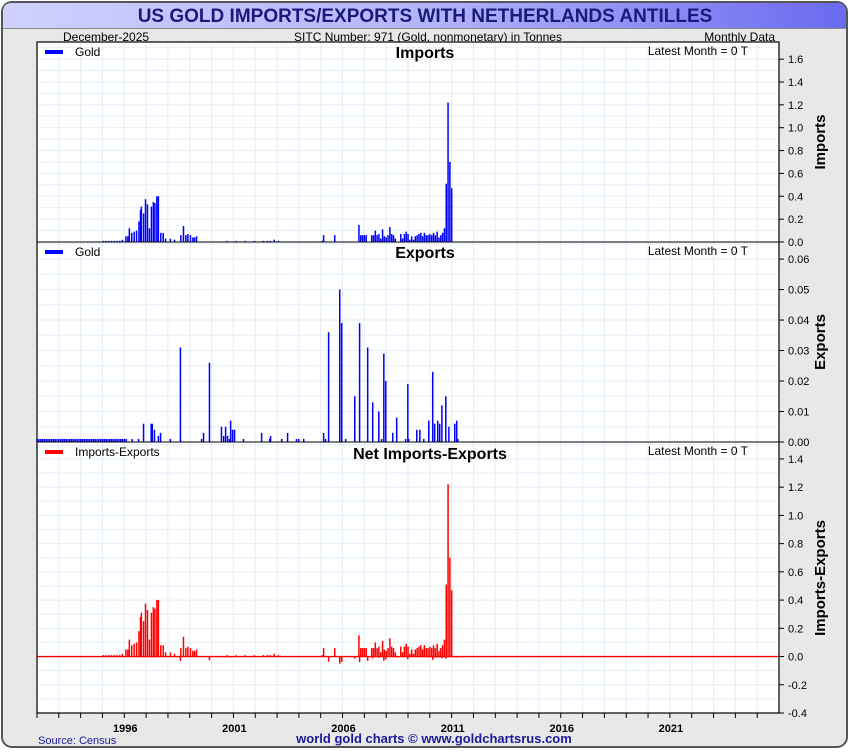  I want to click on legend-swatch-net, so click(54, 452).